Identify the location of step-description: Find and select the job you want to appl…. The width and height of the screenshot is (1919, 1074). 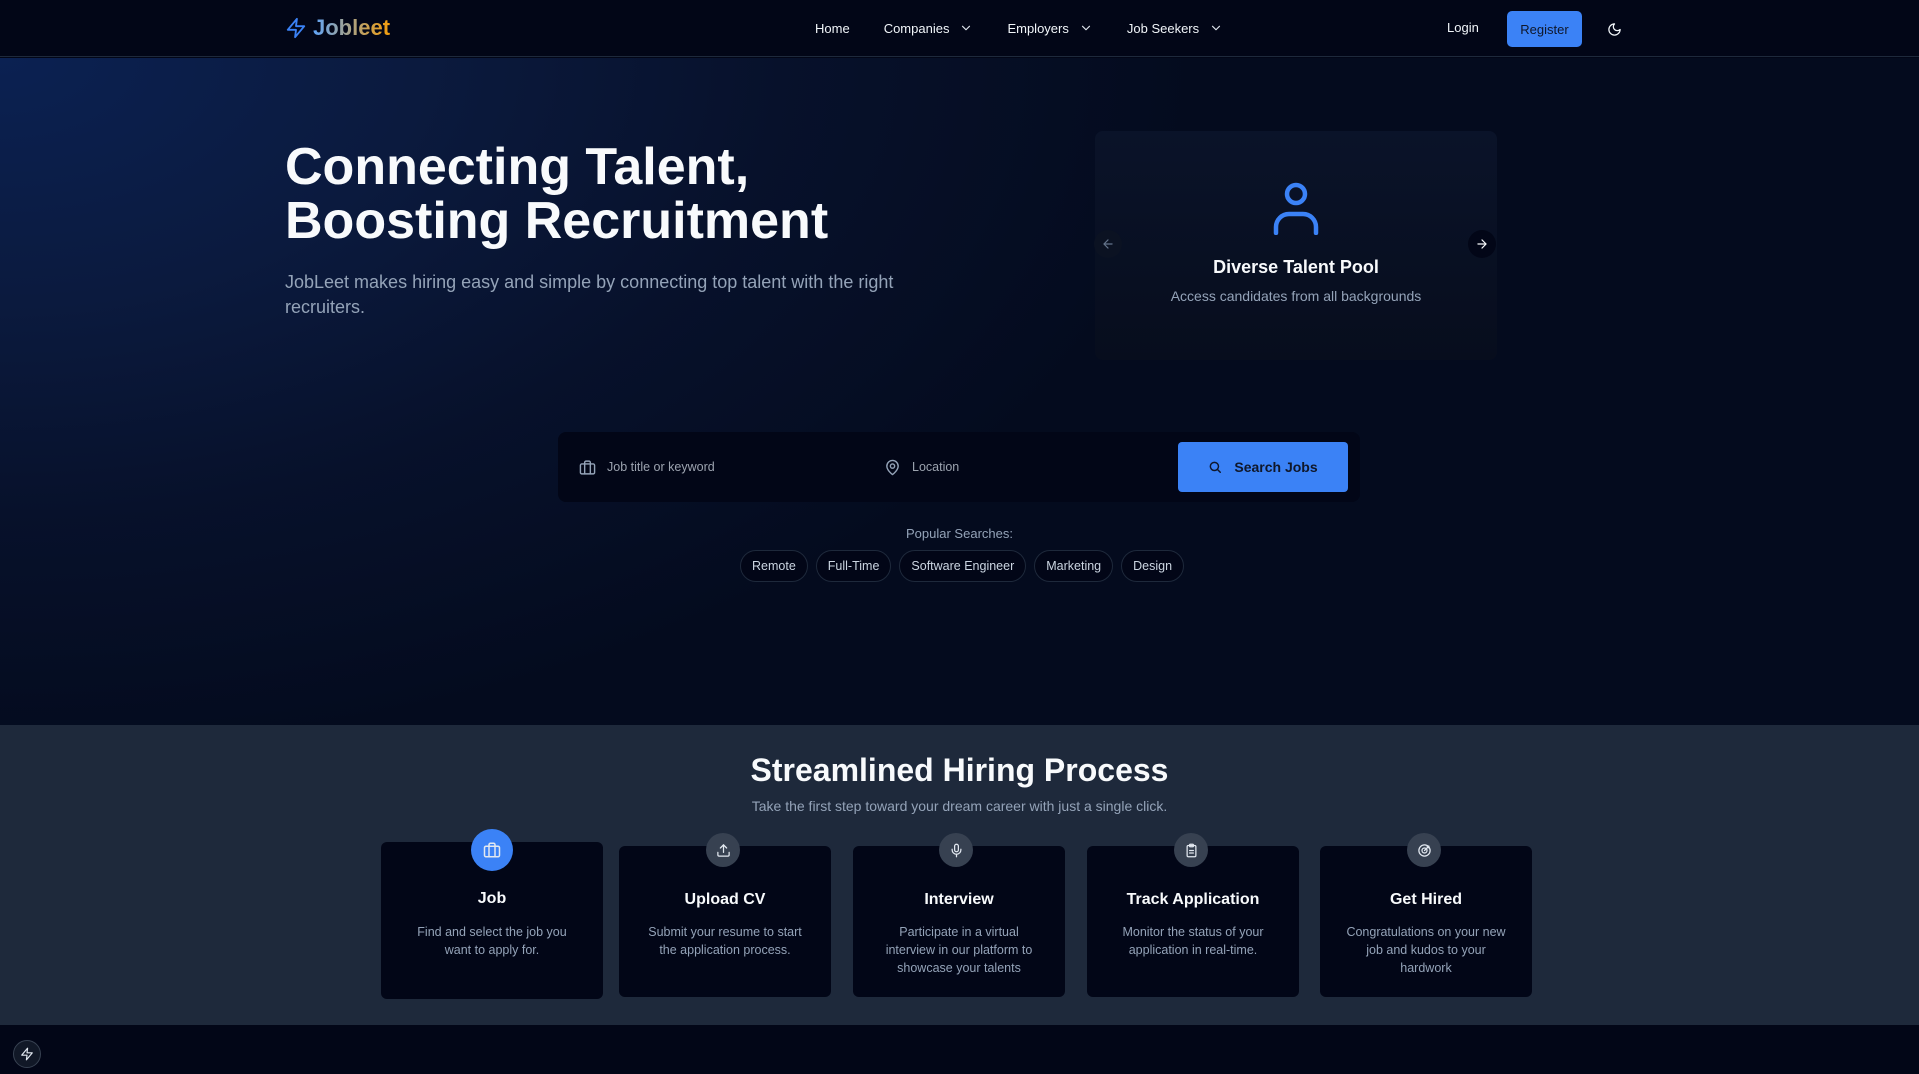
(492, 941).